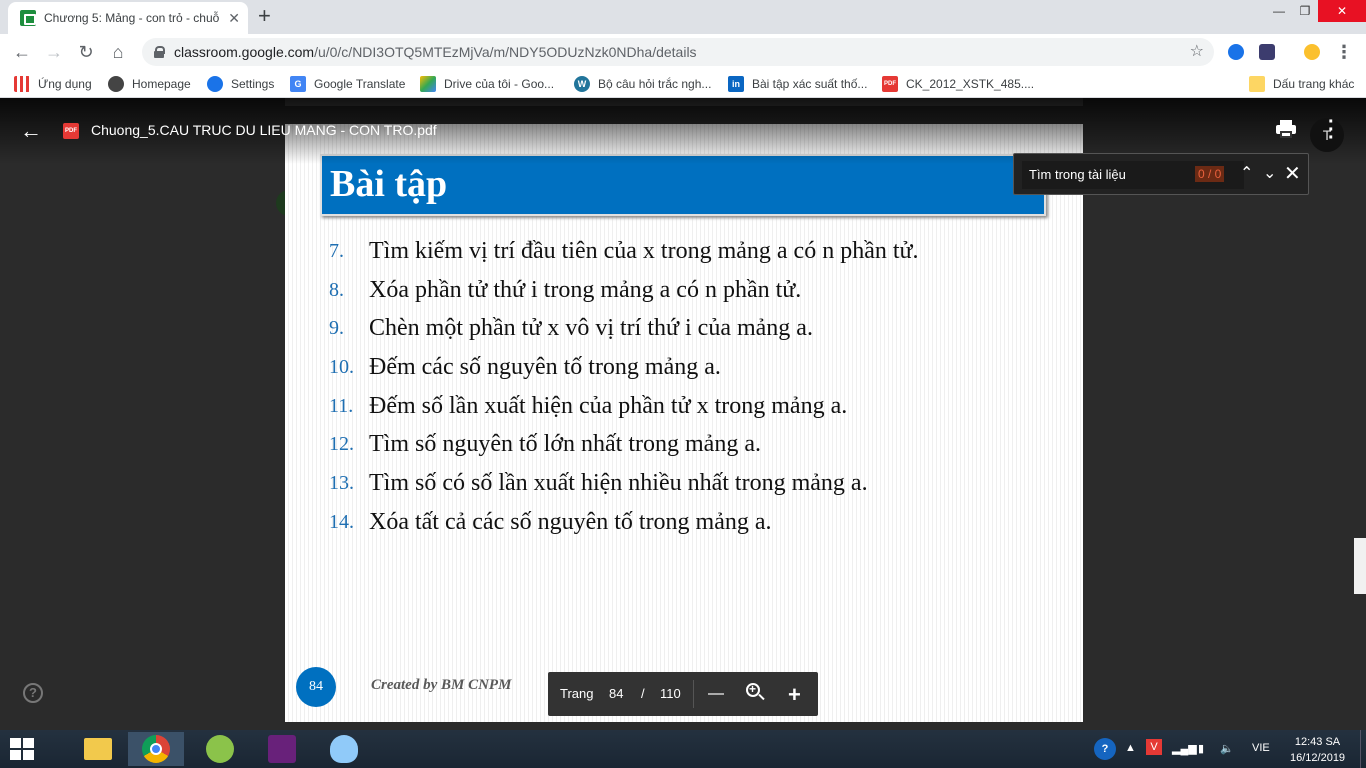 The width and height of the screenshot is (1366, 768). What do you see at coordinates (1312, 52) in the screenshot?
I see `profile-emoji-icon` at bounding box center [1312, 52].